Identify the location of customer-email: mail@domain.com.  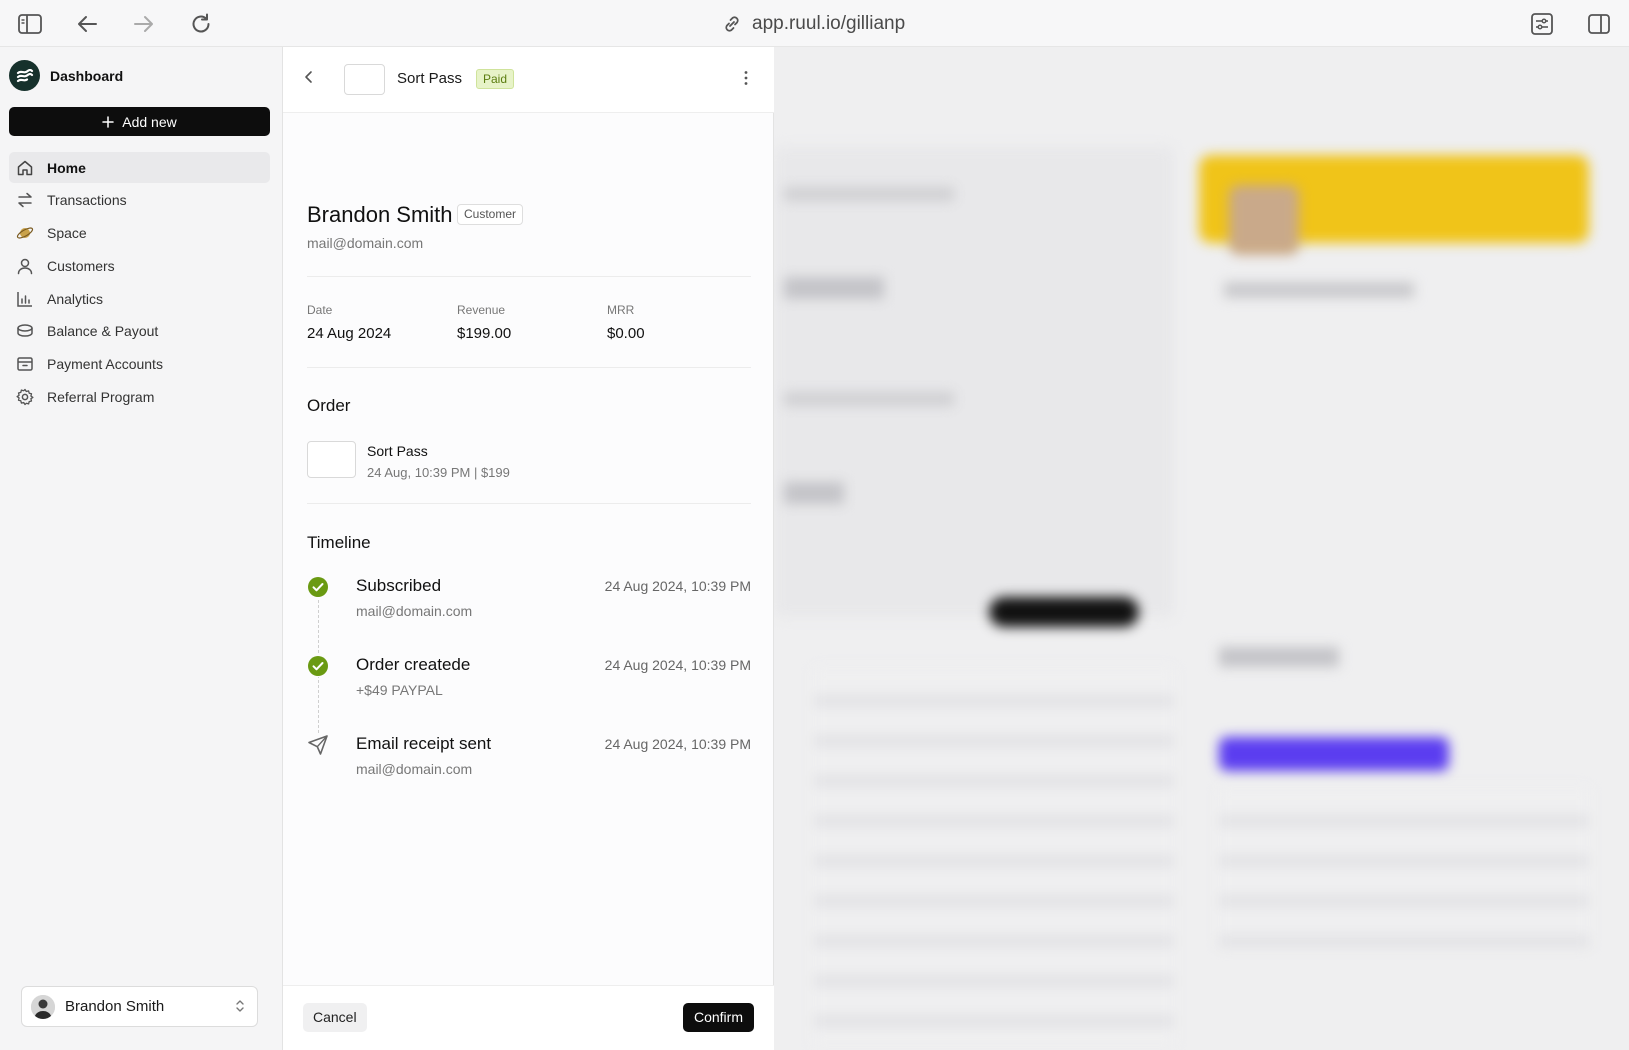
(365, 243).